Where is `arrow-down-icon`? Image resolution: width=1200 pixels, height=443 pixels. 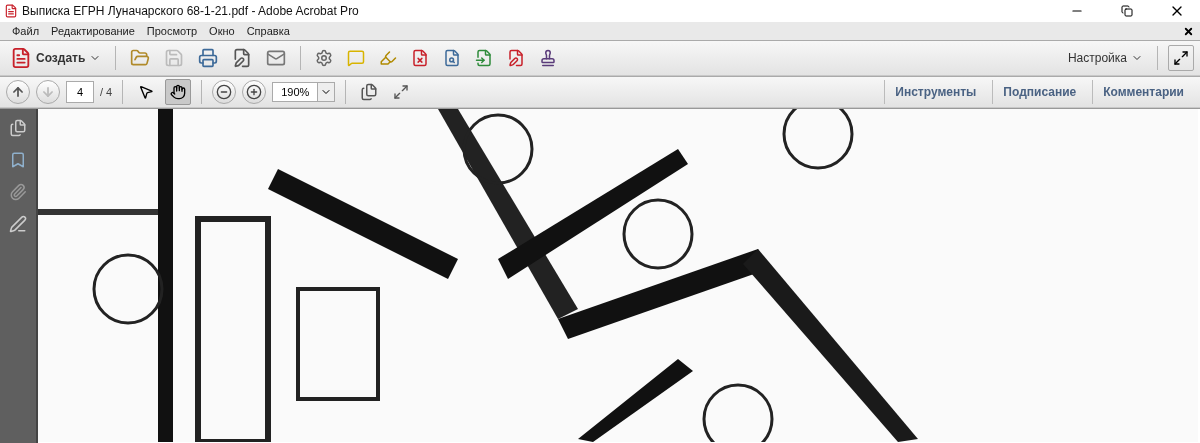
arrow-down-icon is located at coordinates (48, 92).